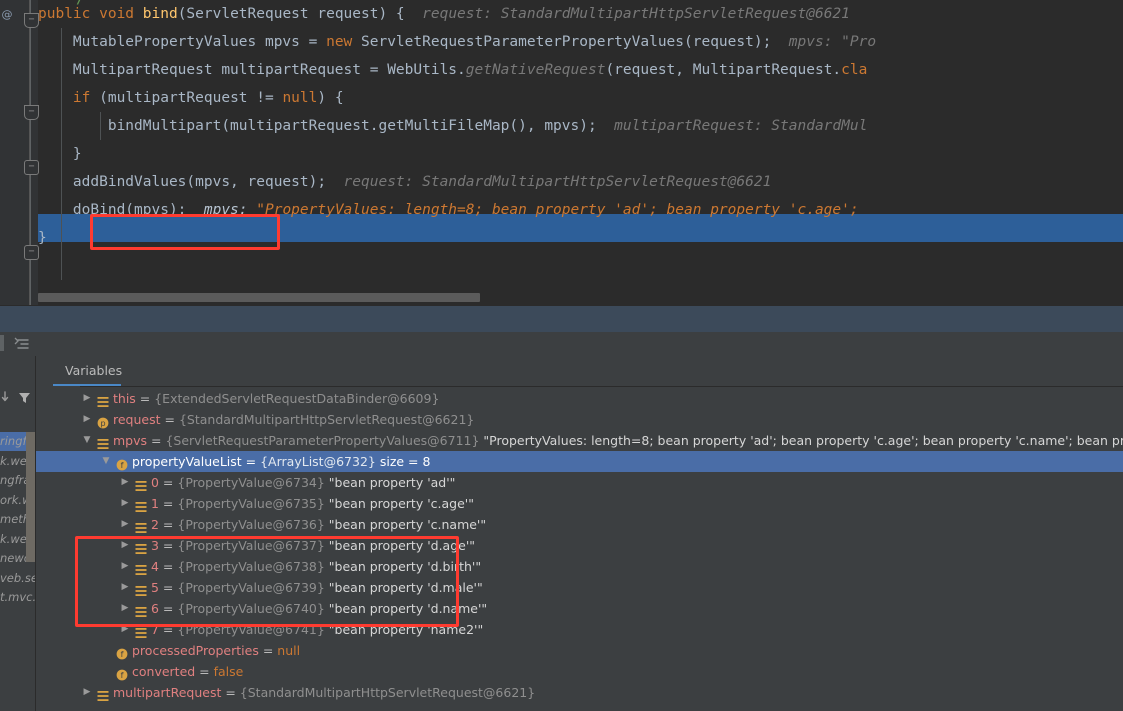  I want to click on frames-scrollbar, so click(30, 497).